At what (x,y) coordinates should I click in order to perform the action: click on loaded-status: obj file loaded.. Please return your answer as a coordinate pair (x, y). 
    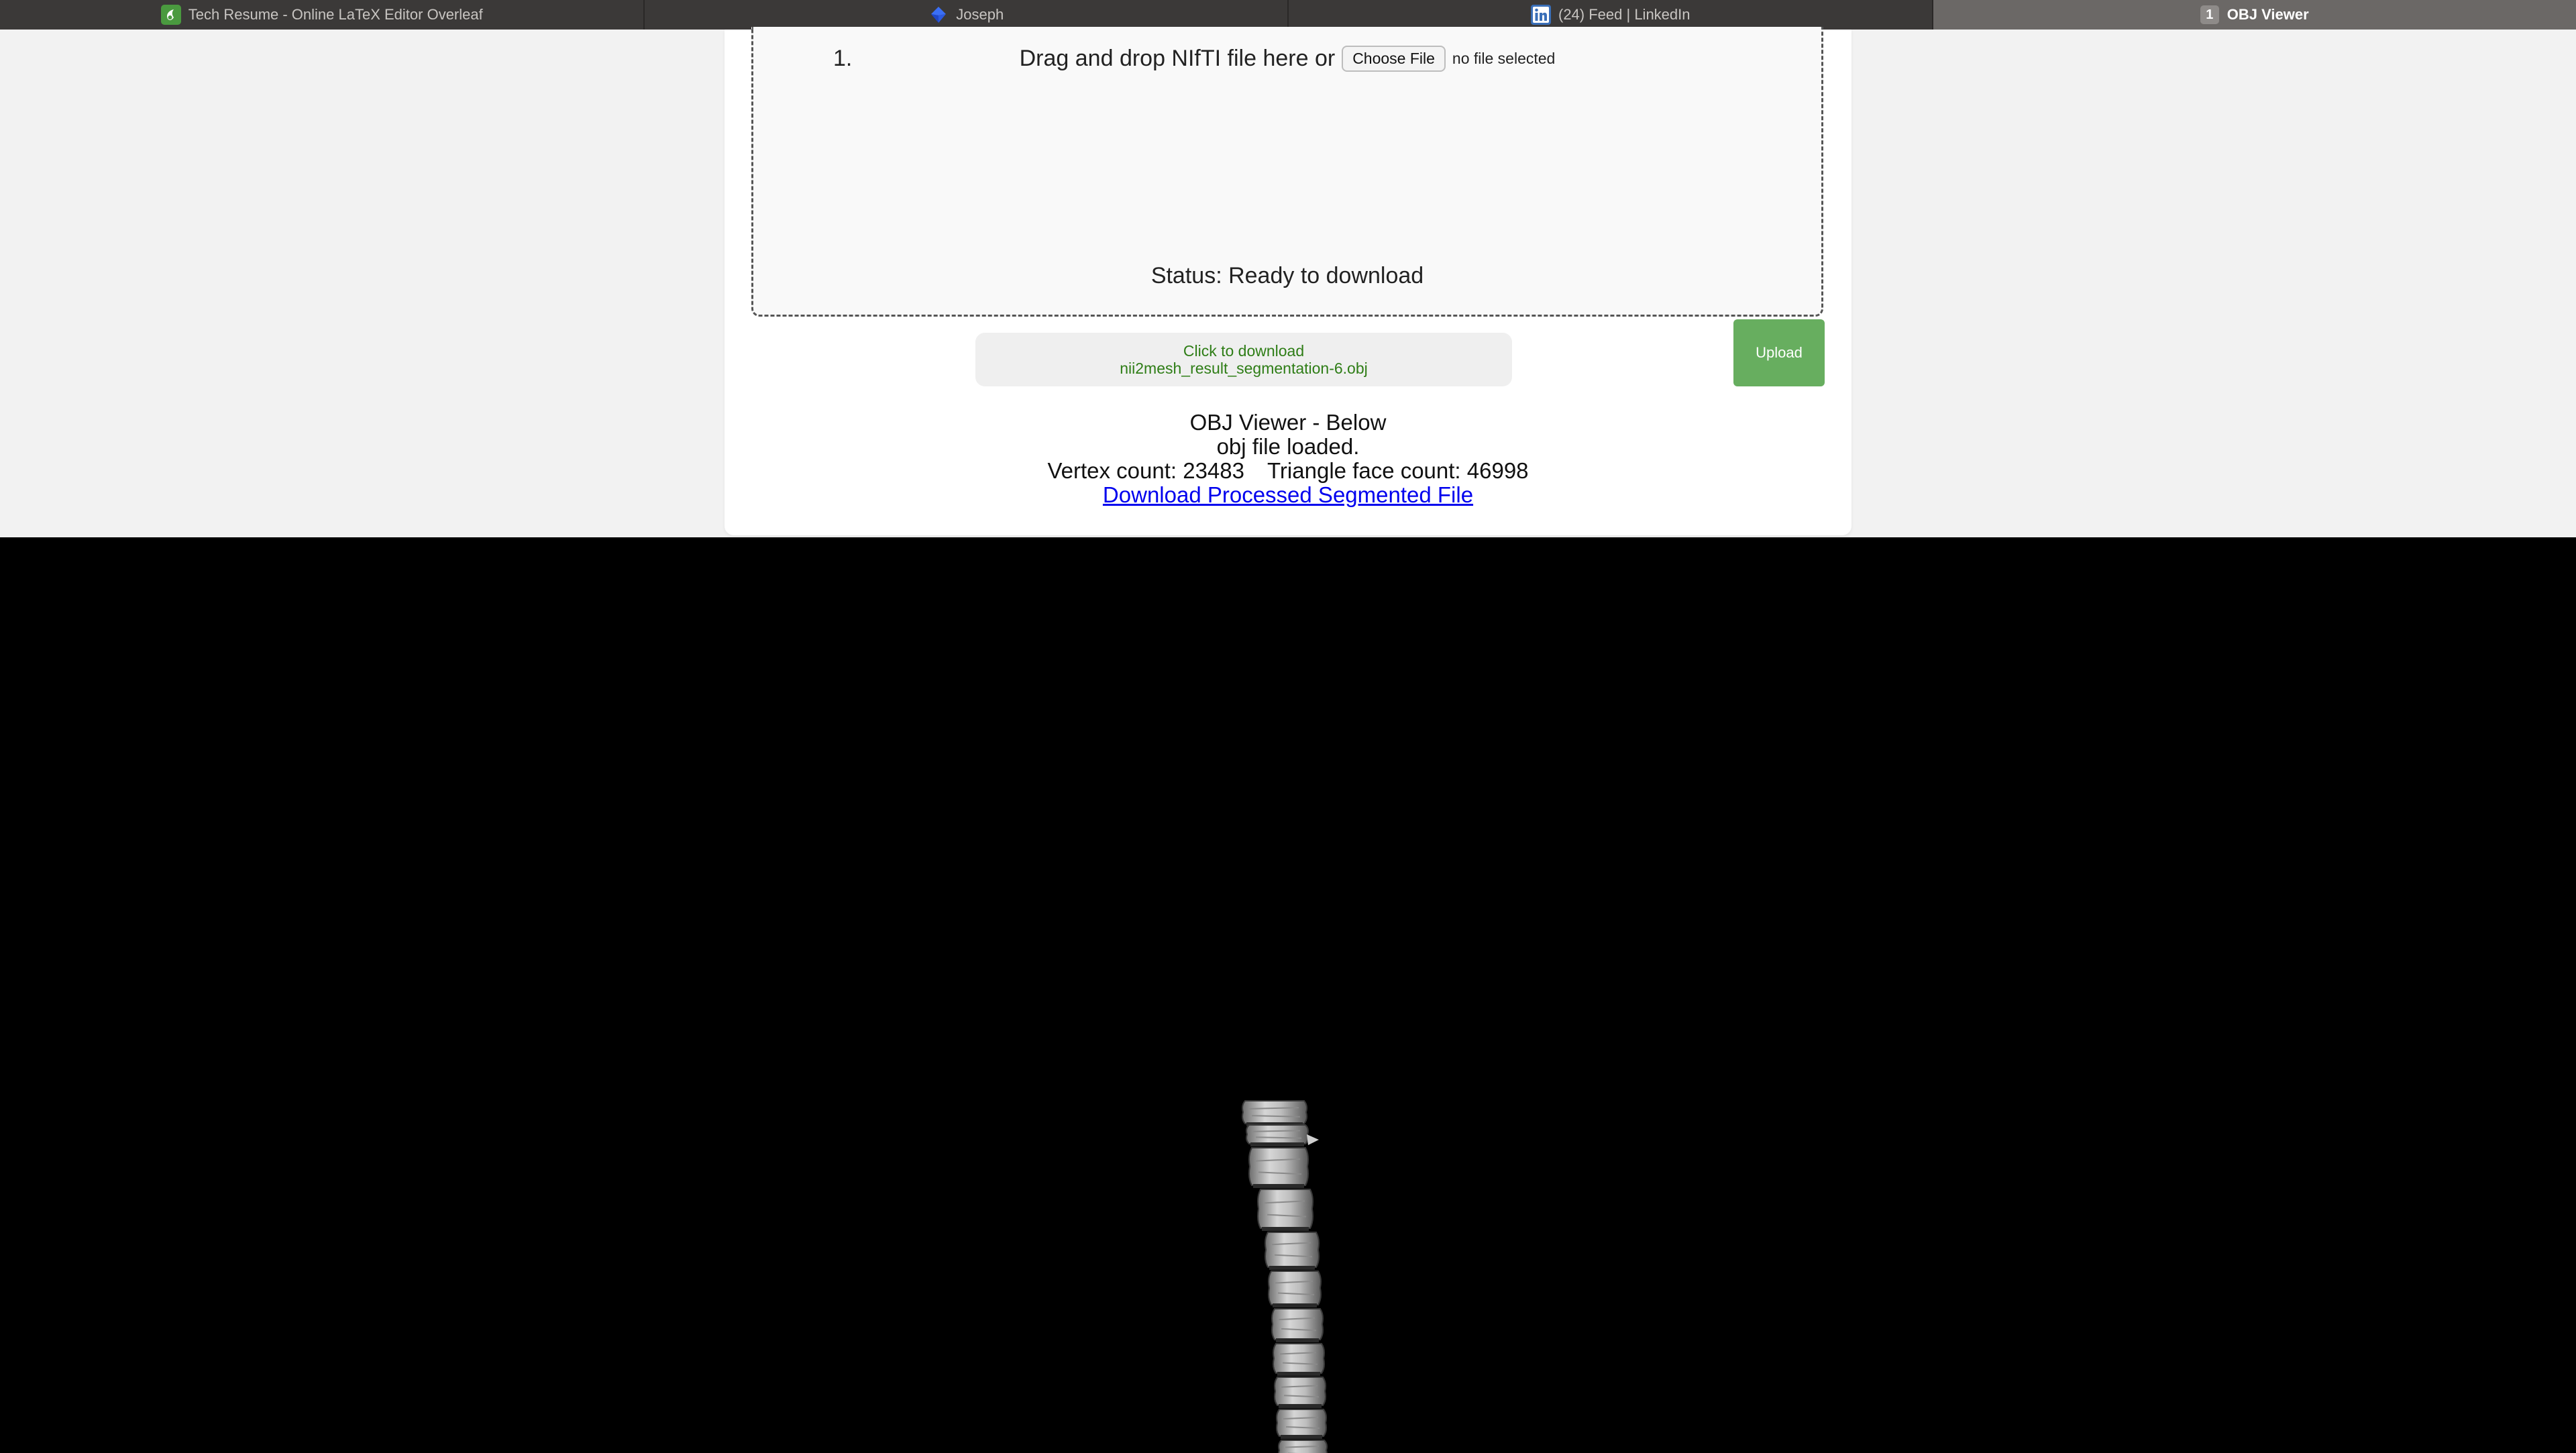
    Looking at the image, I should click on (1288, 446).